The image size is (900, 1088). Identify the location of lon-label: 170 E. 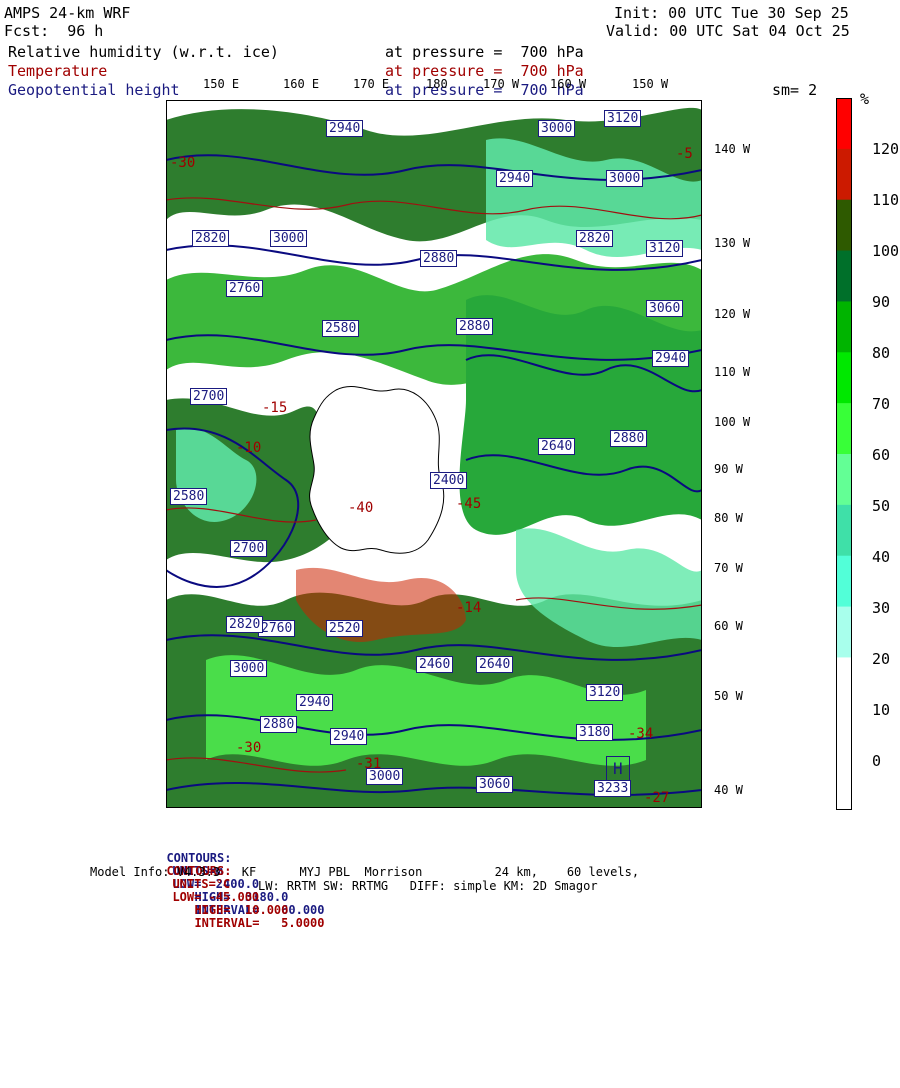
(371, 84).